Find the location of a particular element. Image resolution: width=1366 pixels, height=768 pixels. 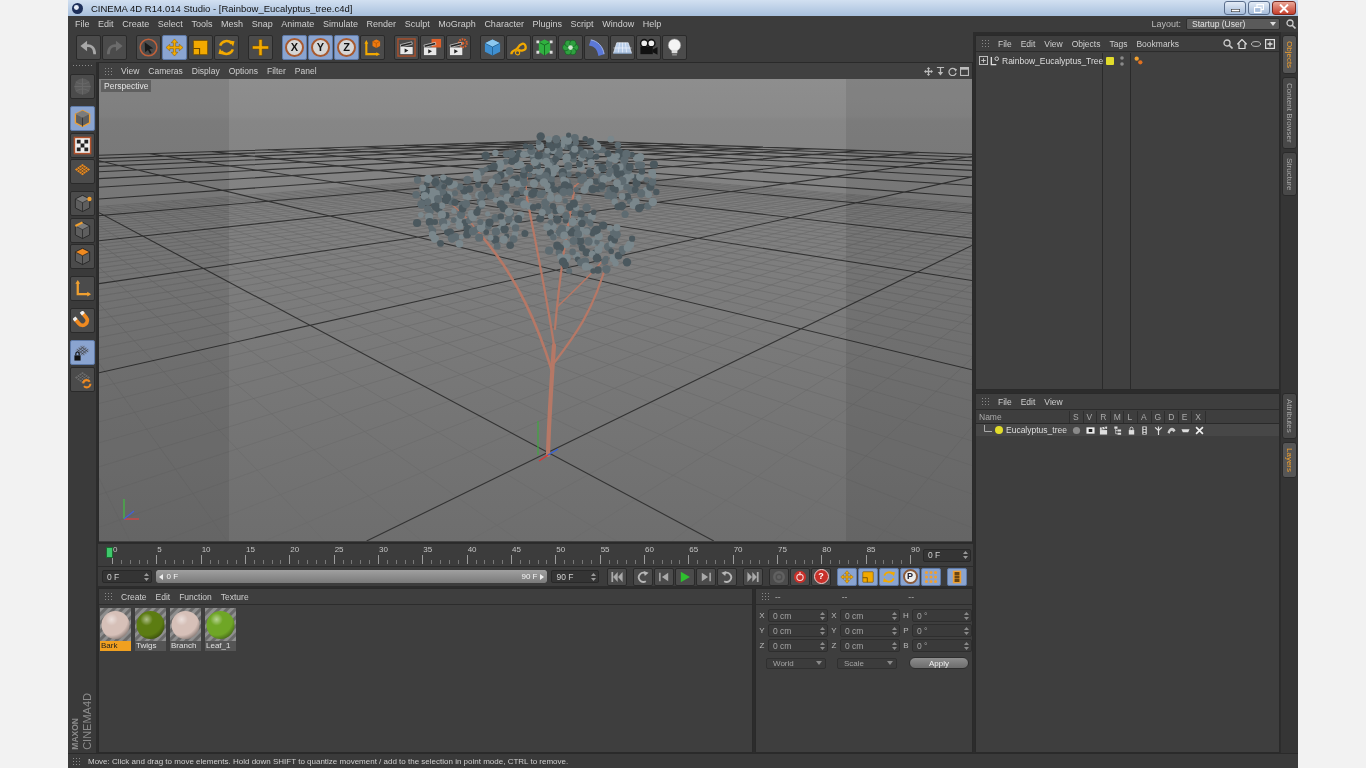

minimize-button is located at coordinates (1235, 8).